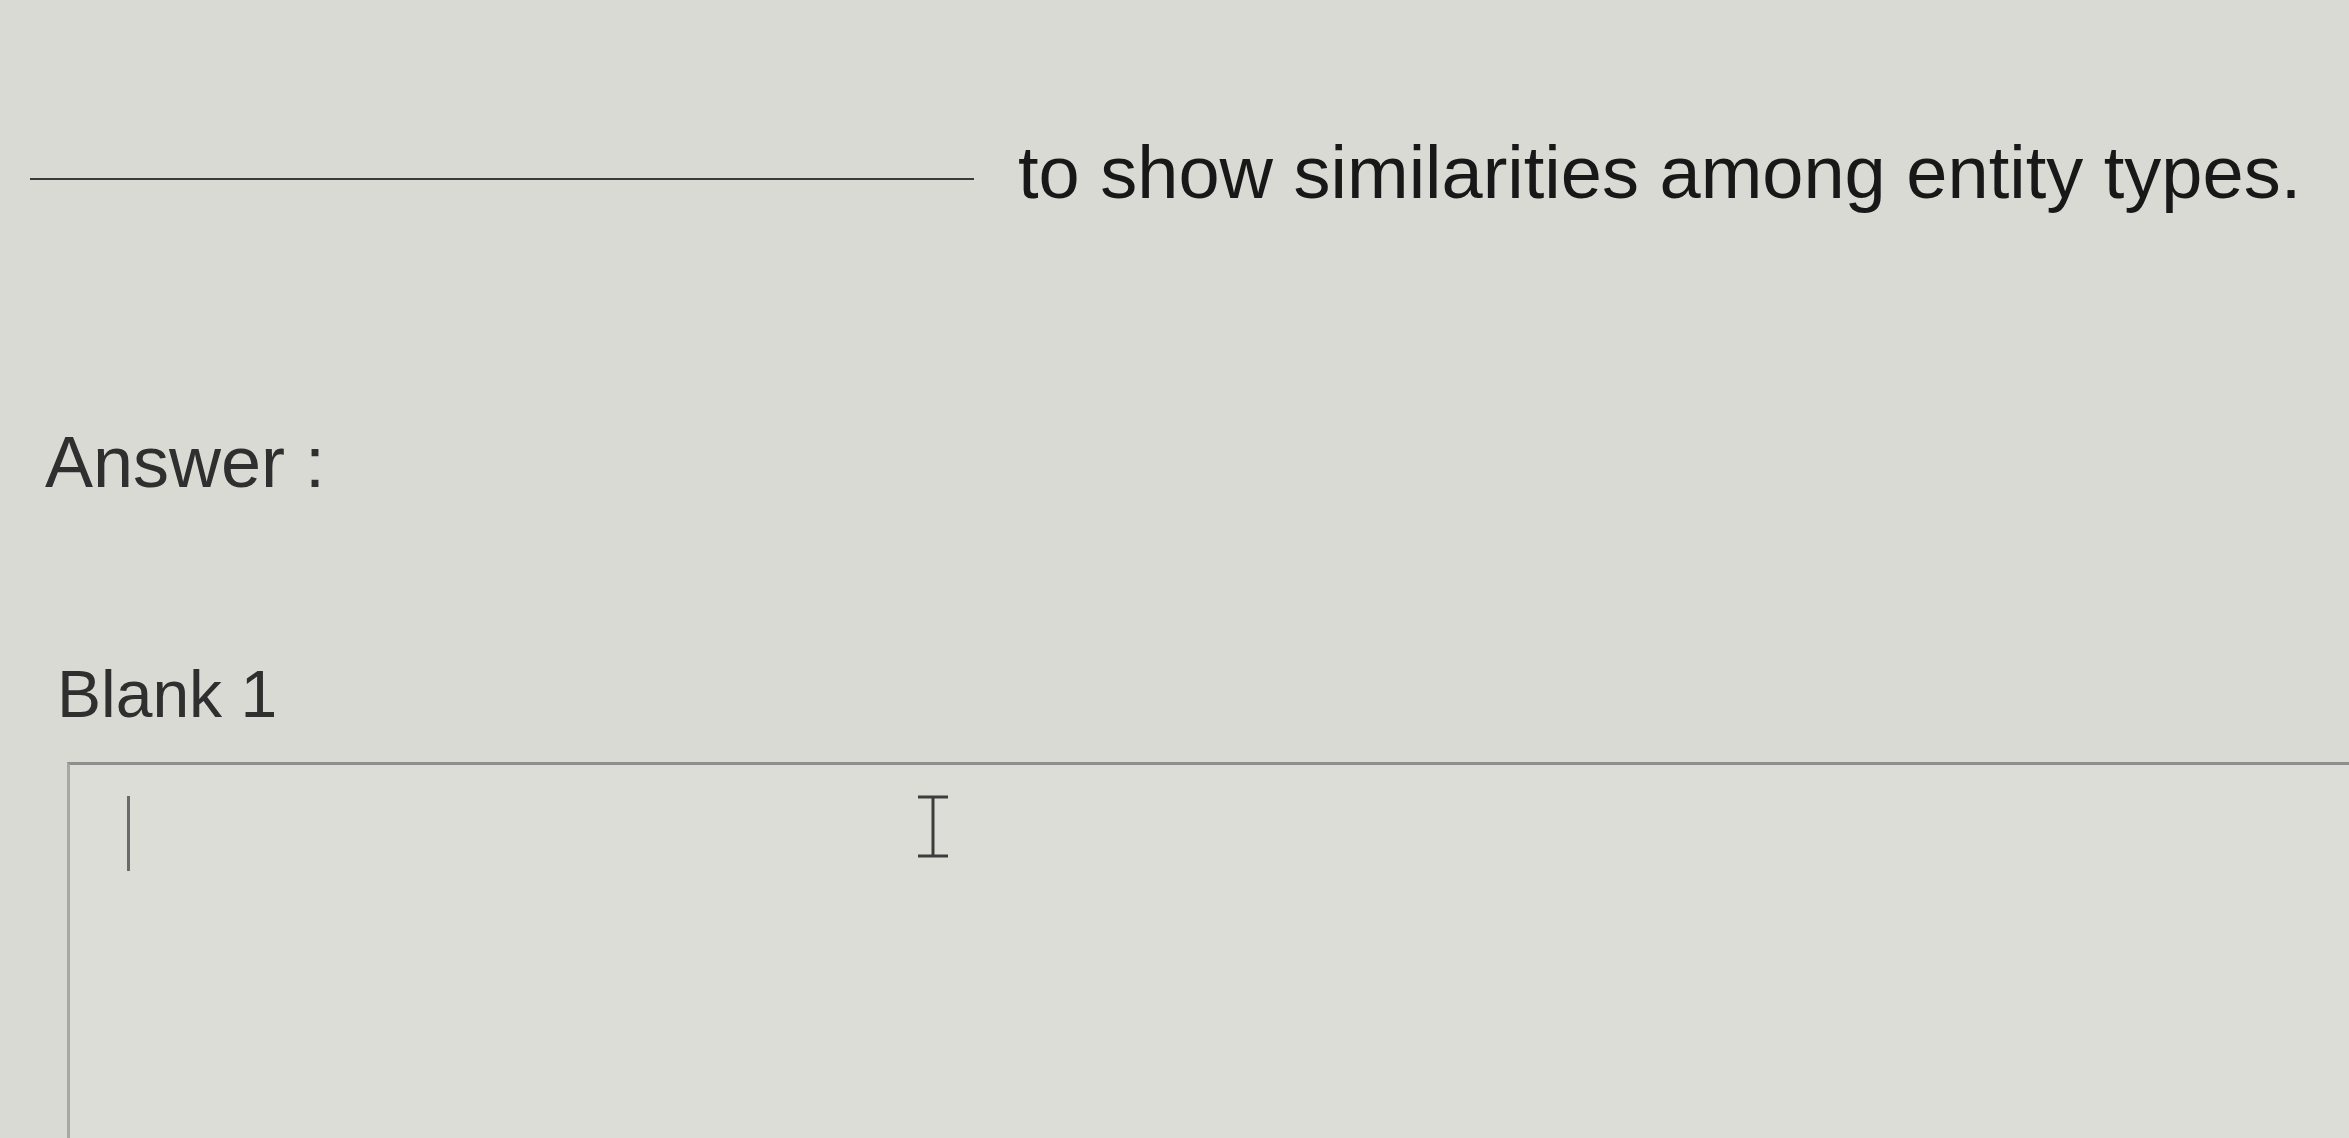 This screenshot has height=1138, width=2349. What do you see at coordinates (167, 695) in the screenshot?
I see `blank-label: Blank 1` at bounding box center [167, 695].